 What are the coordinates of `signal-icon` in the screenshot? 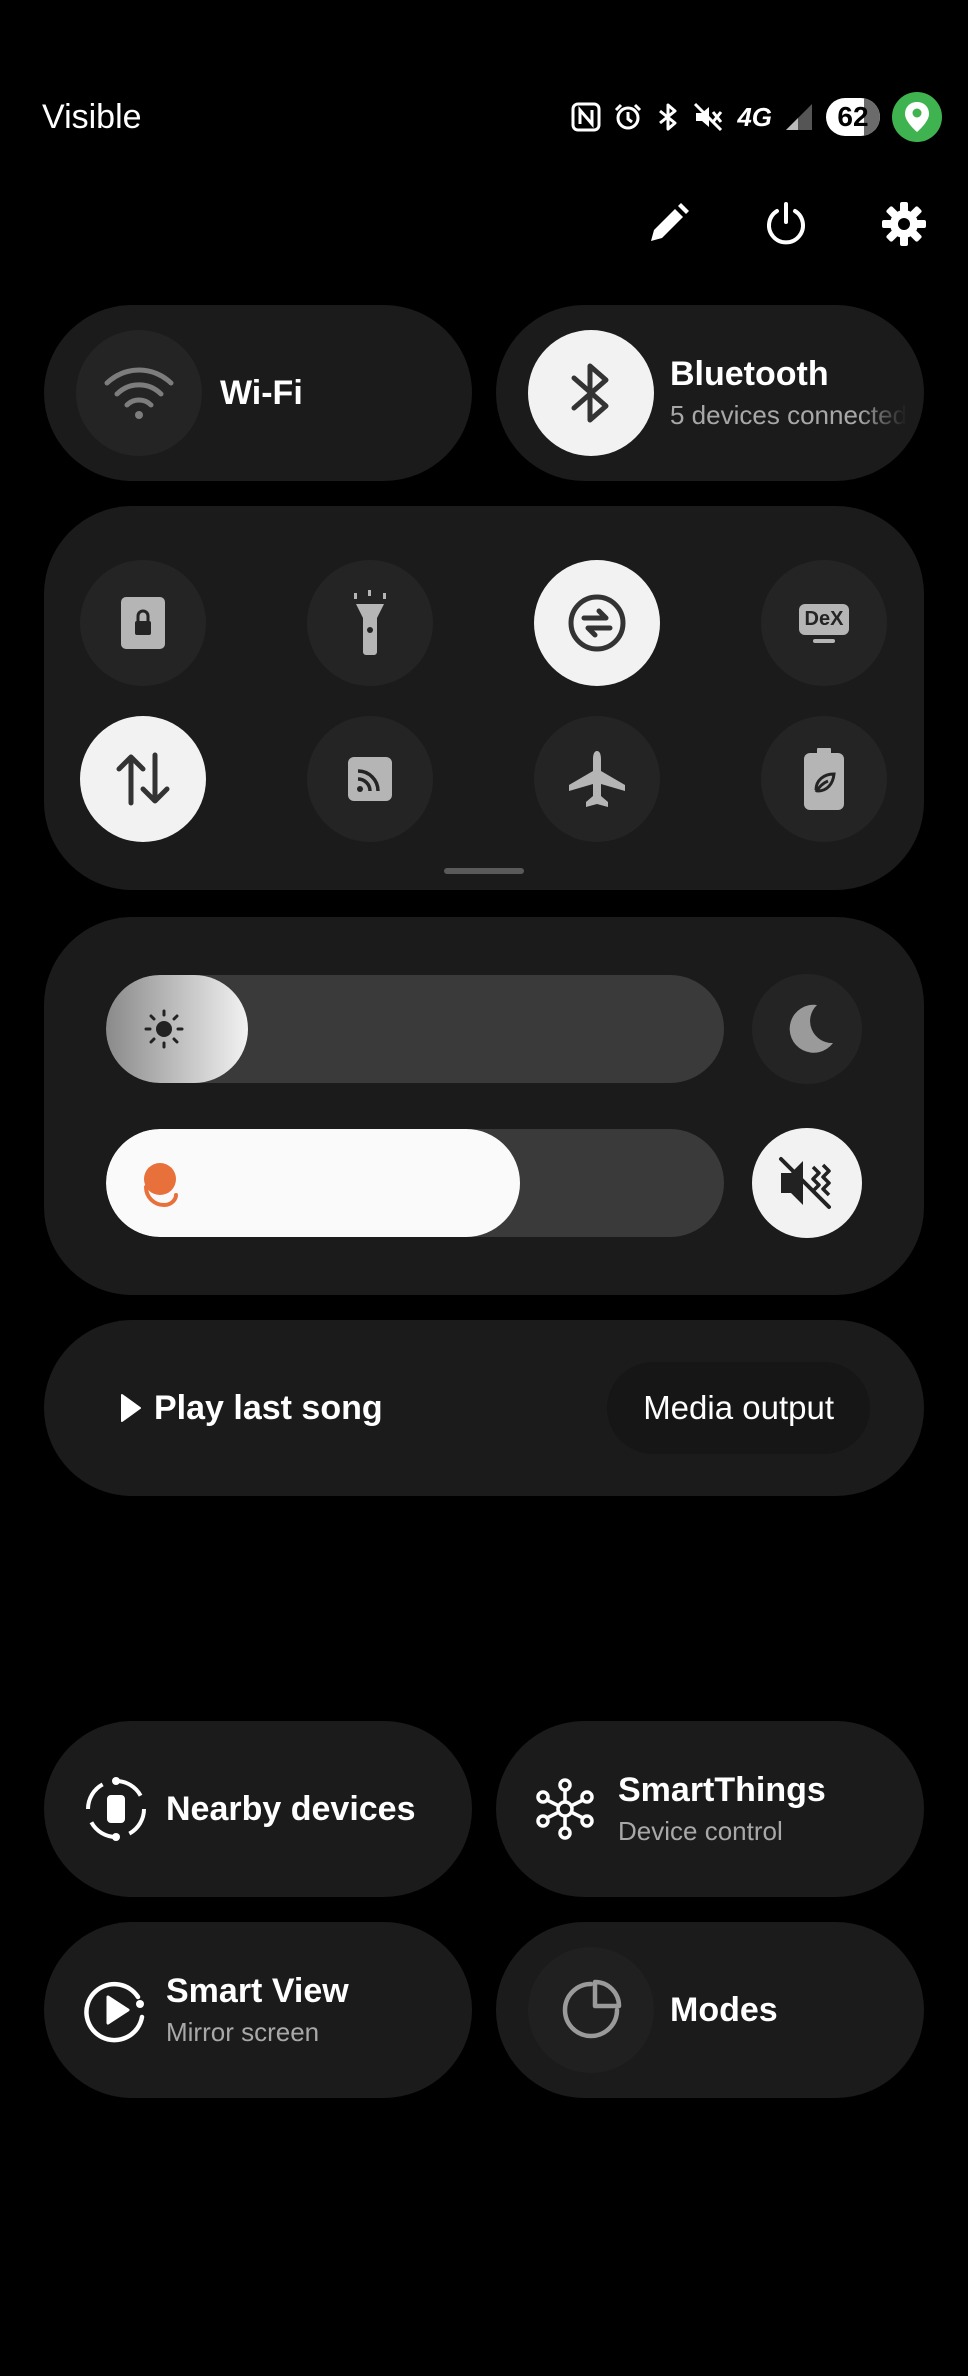 It's located at (799, 117).